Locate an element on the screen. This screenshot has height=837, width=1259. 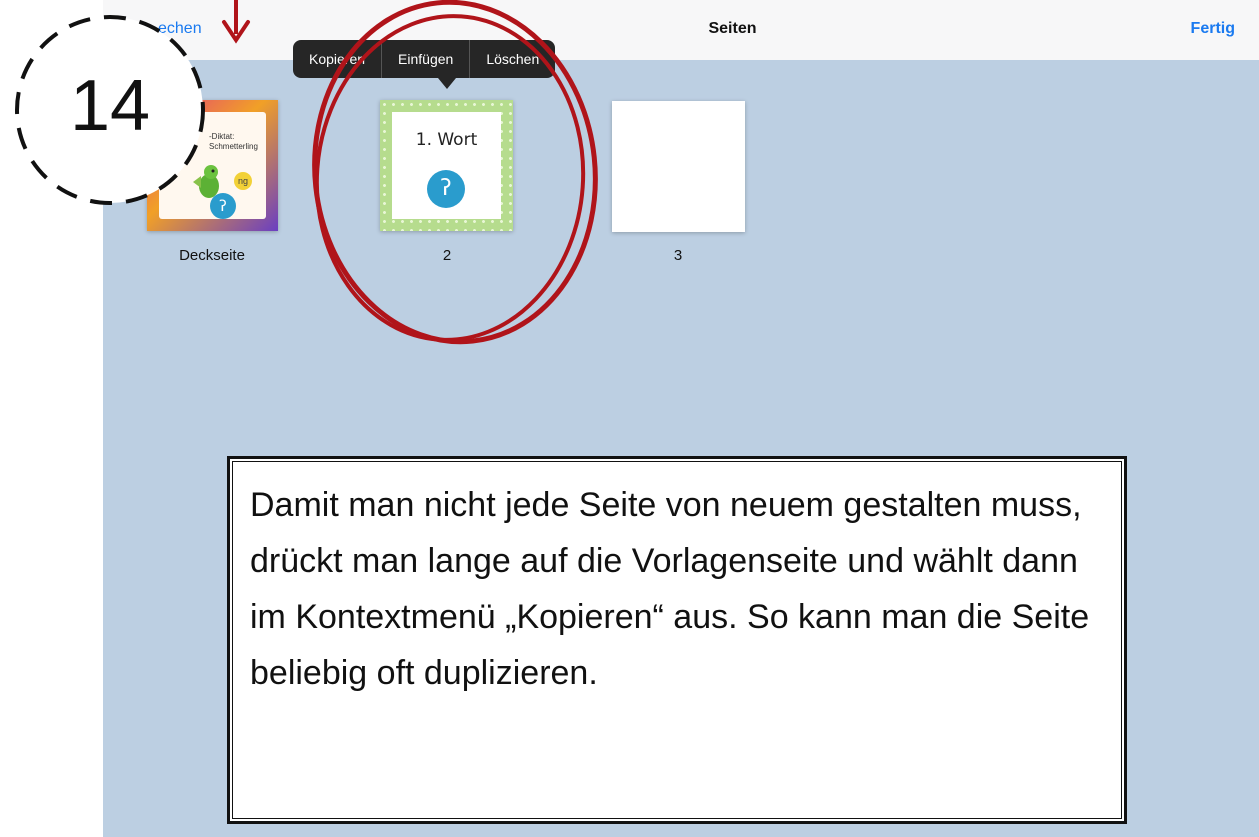
paste-menu-item: Einfügen is located at coordinates (425, 59).